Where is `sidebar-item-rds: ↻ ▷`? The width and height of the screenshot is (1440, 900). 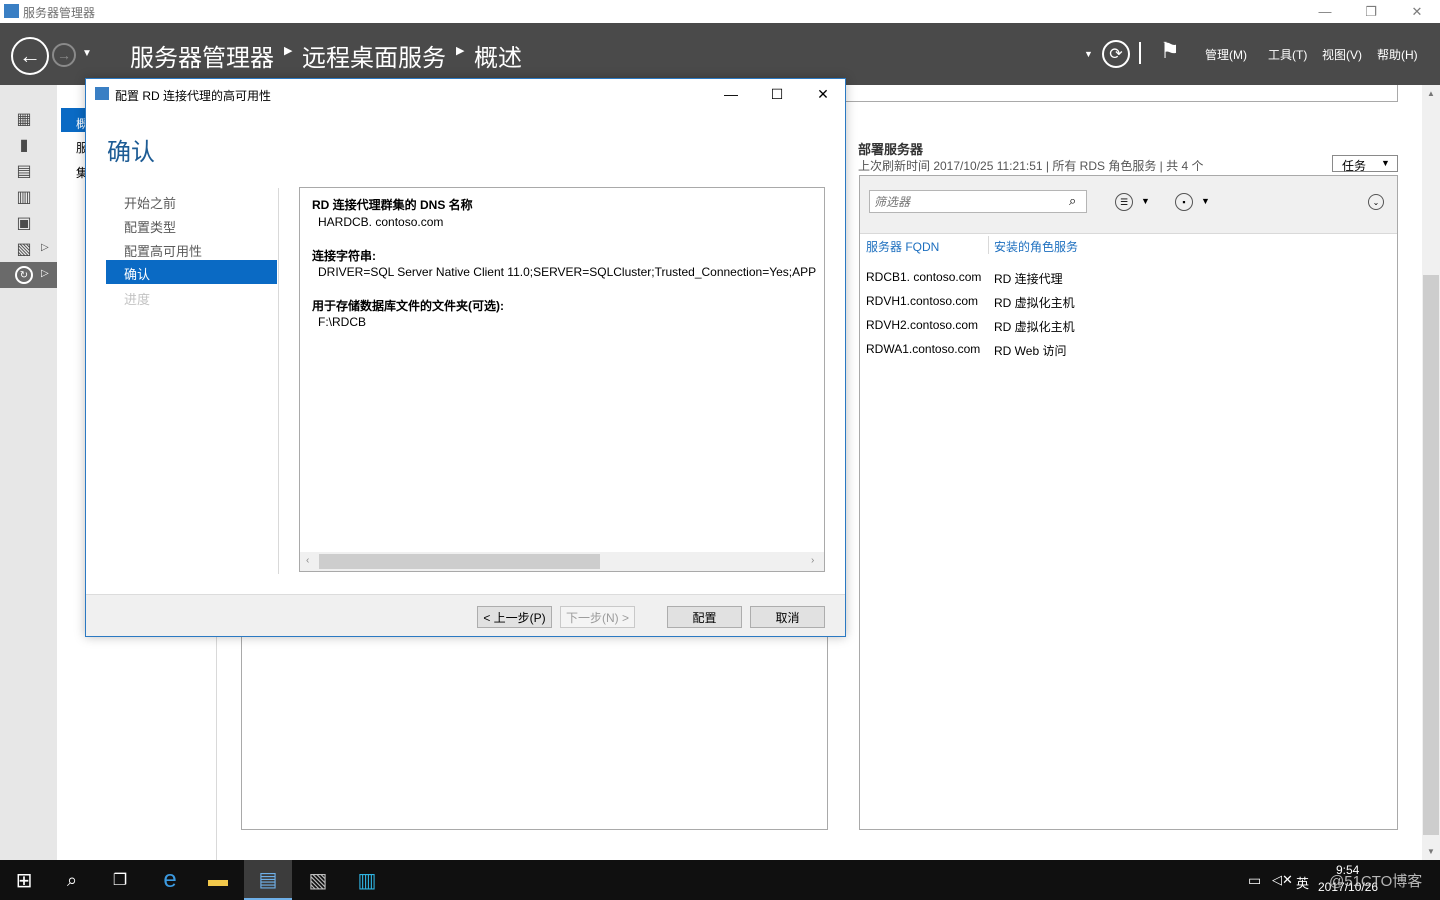
sidebar-item-rds: ↻ ▷ is located at coordinates (28, 275).